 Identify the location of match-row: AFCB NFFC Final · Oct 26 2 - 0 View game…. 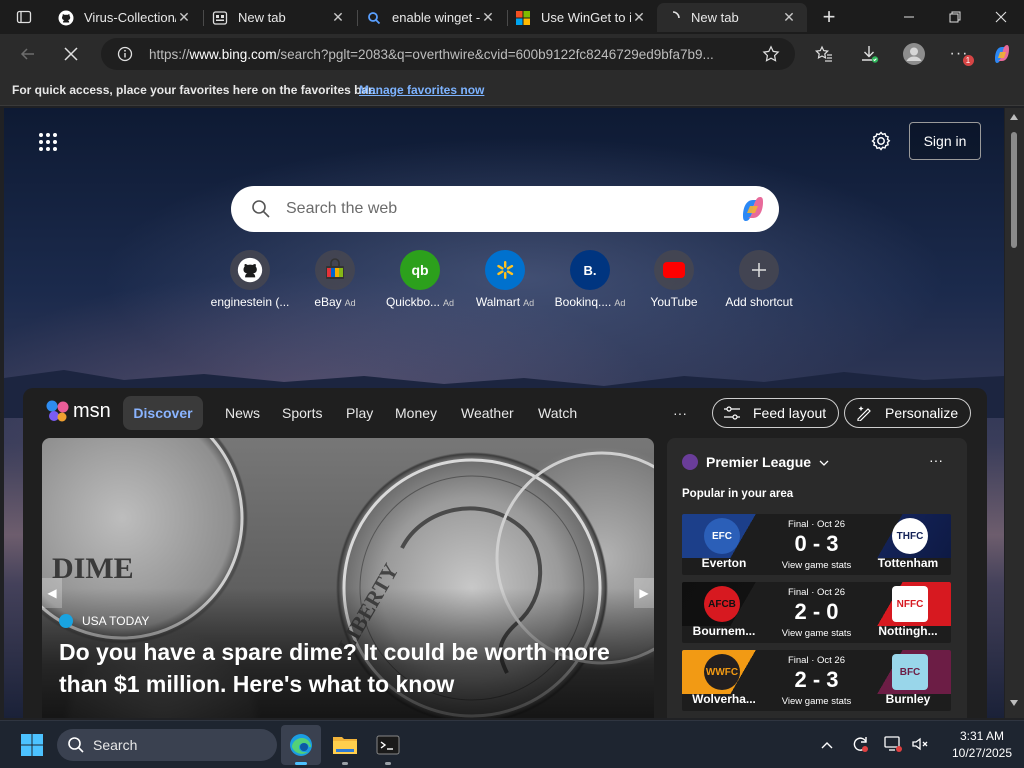
(816, 612).